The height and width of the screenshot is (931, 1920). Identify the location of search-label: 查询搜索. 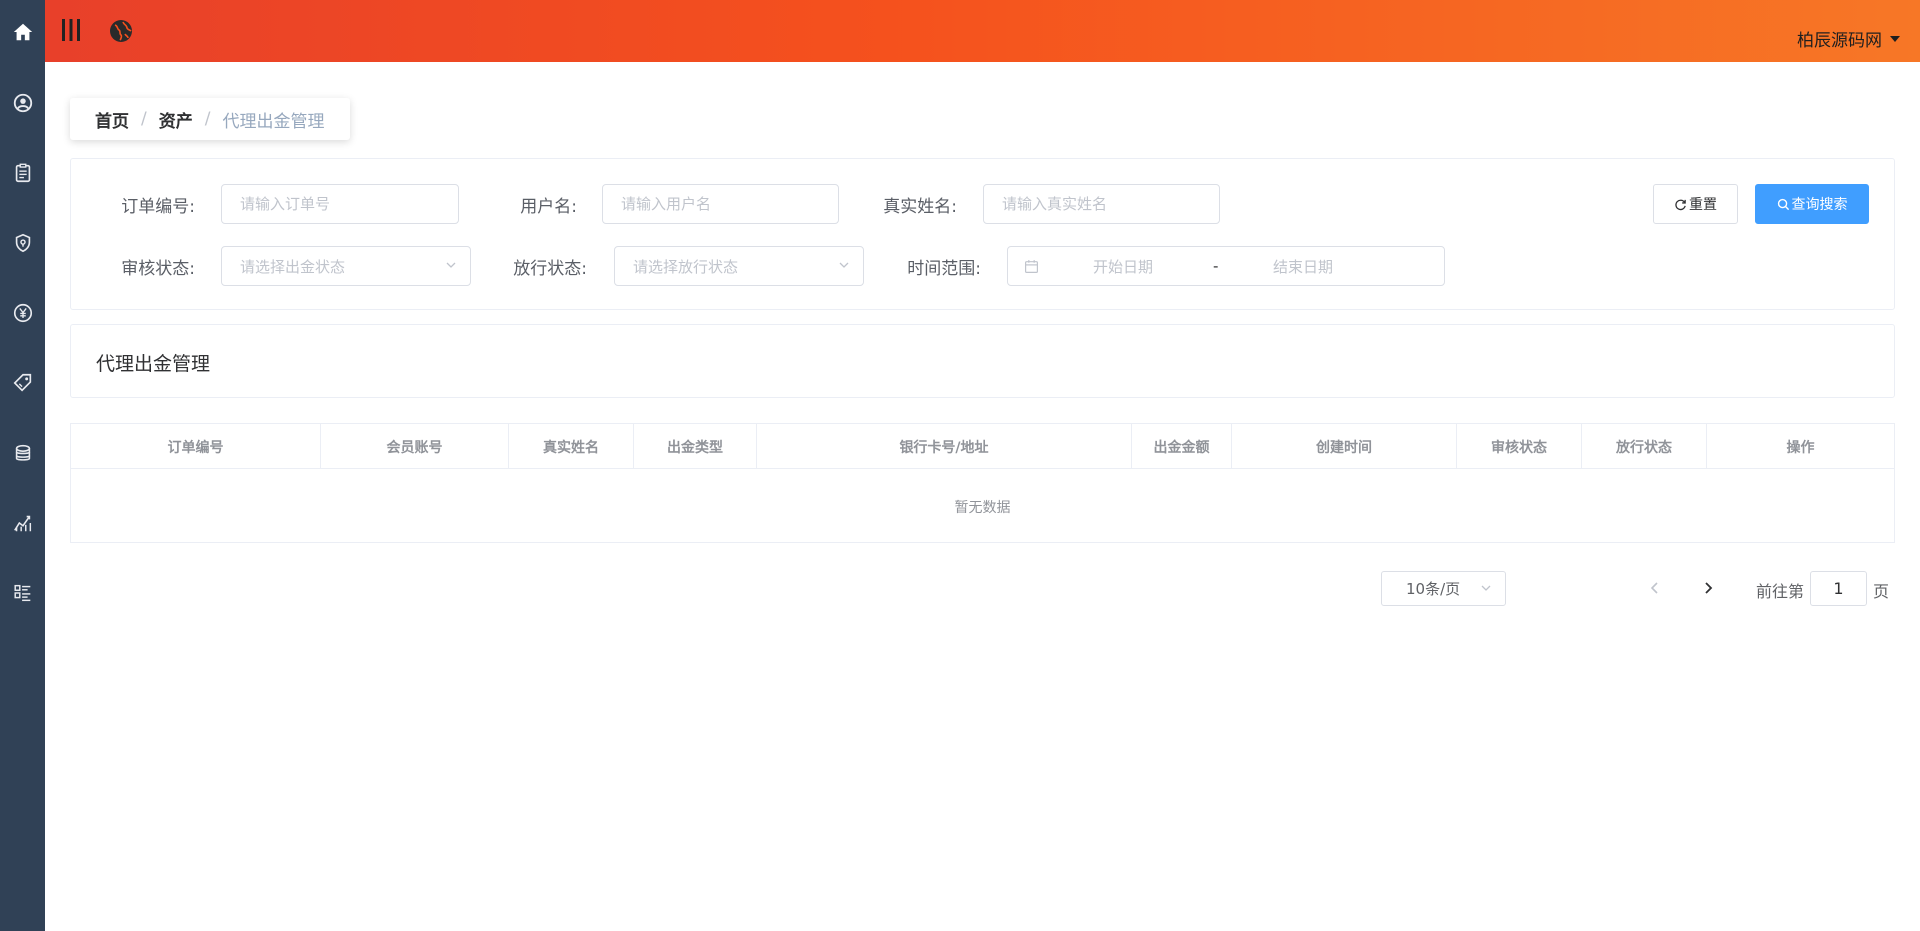
(1819, 205).